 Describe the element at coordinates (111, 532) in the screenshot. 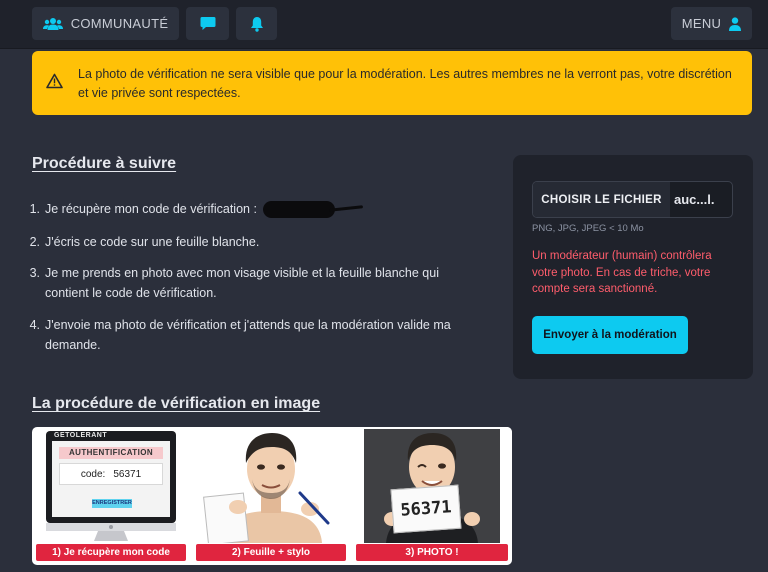

I see `monitor-stand` at that location.